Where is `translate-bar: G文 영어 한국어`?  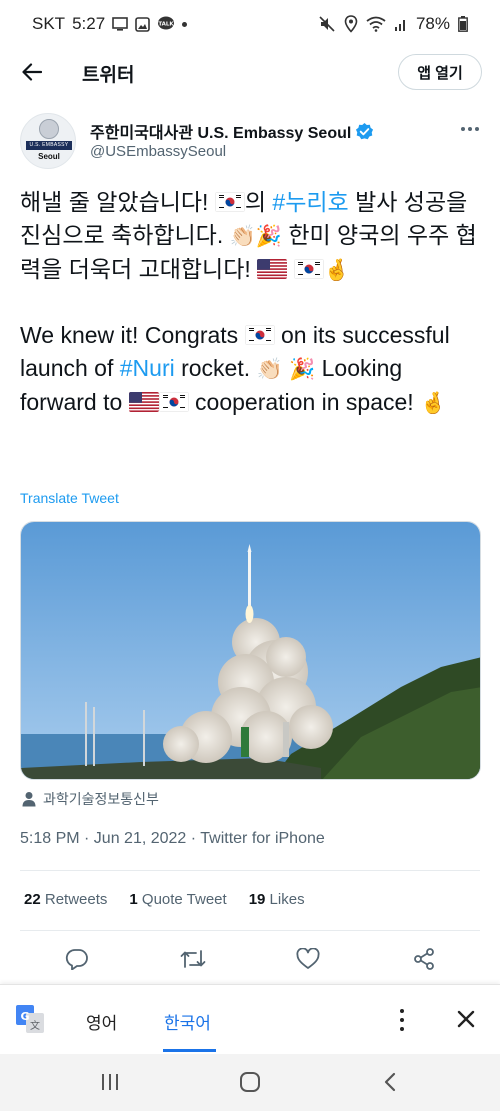
translate-bar: G文 영어 한국어 is located at coordinates (250, 1019).